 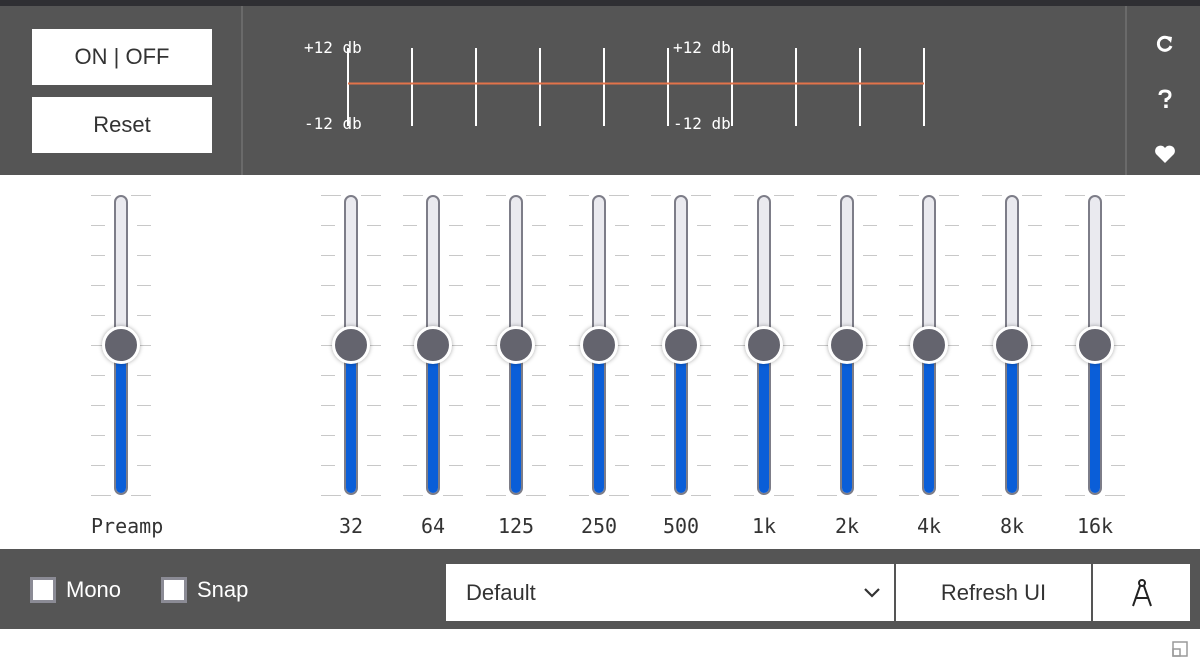 I want to click on refresh-icon, so click(x=1165, y=44).